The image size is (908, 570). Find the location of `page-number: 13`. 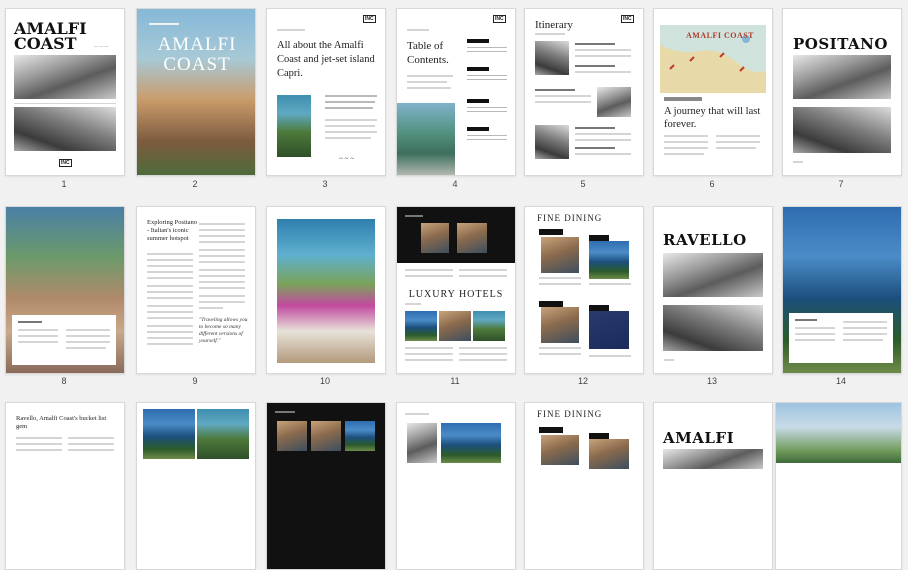

page-number: 13 is located at coordinates (711, 381).